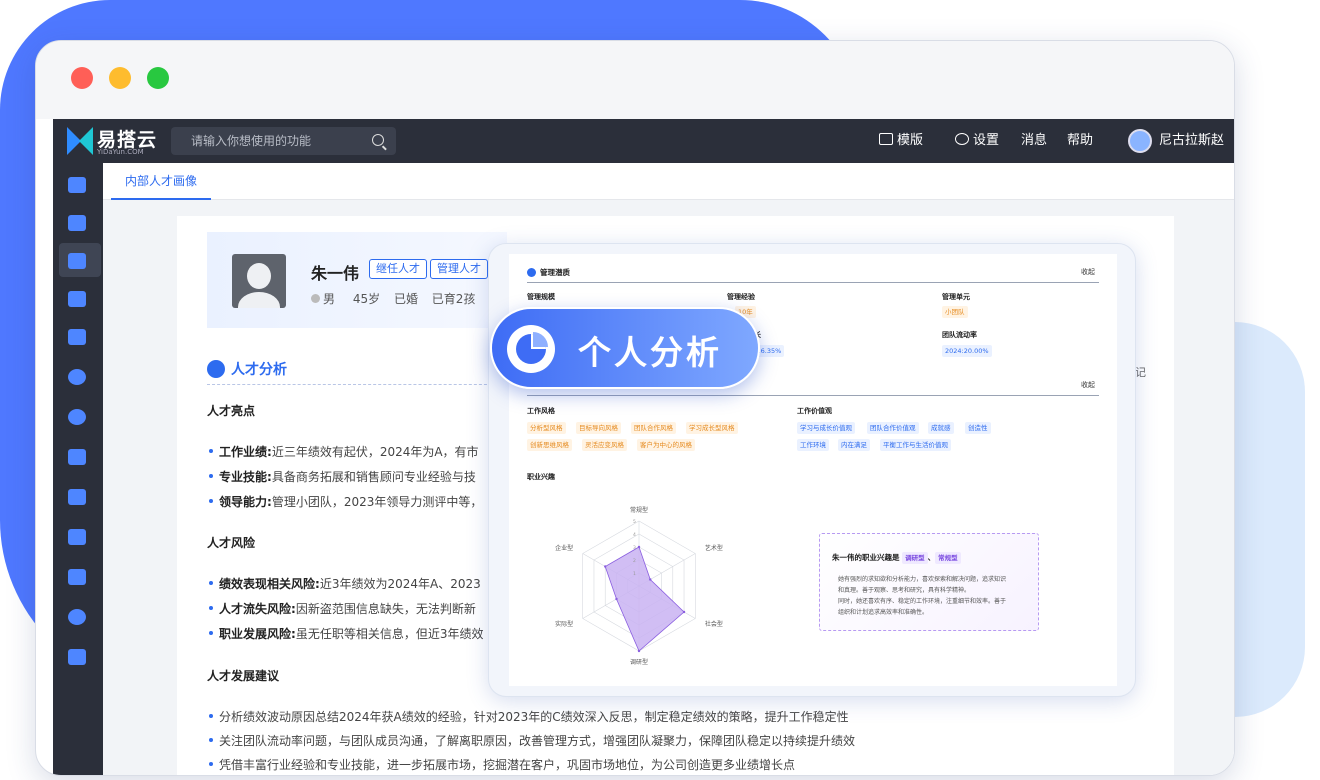 Image resolution: width=1320 pixels, height=780 pixels. What do you see at coordinates (915, 558) in the screenshot?
I see `note-tag: 调研型` at bounding box center [915, 558].